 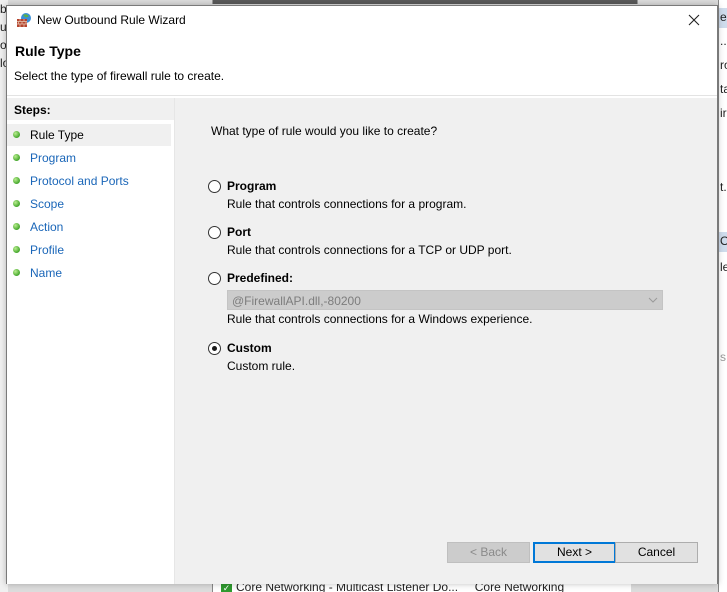 I want to click on close-button, so click(x=694, y=20).